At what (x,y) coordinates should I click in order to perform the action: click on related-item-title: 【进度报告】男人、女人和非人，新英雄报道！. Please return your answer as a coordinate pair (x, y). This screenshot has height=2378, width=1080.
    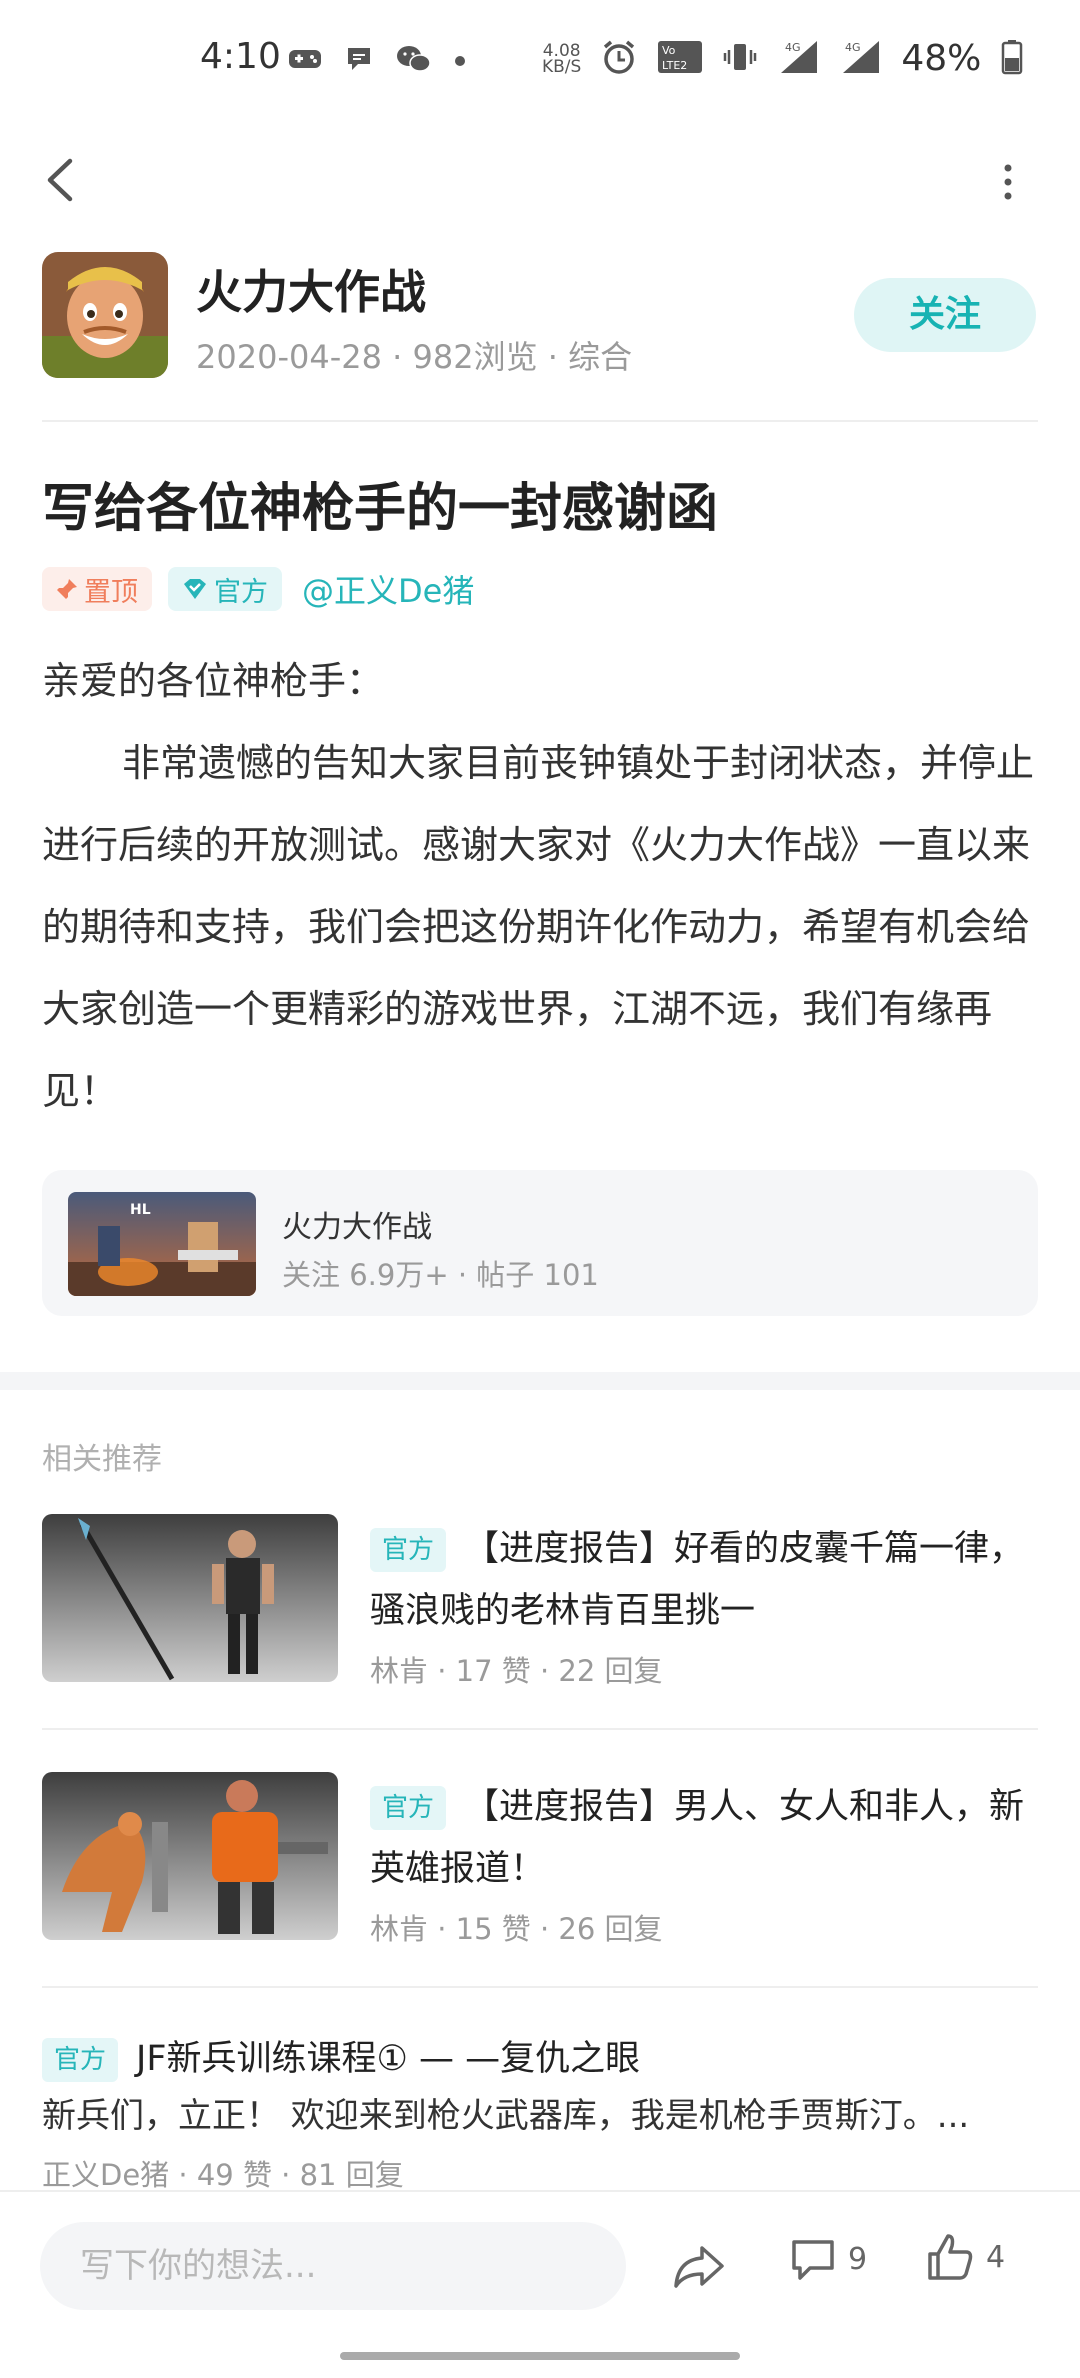
    Looking at the image, I should click on (697, 1838).